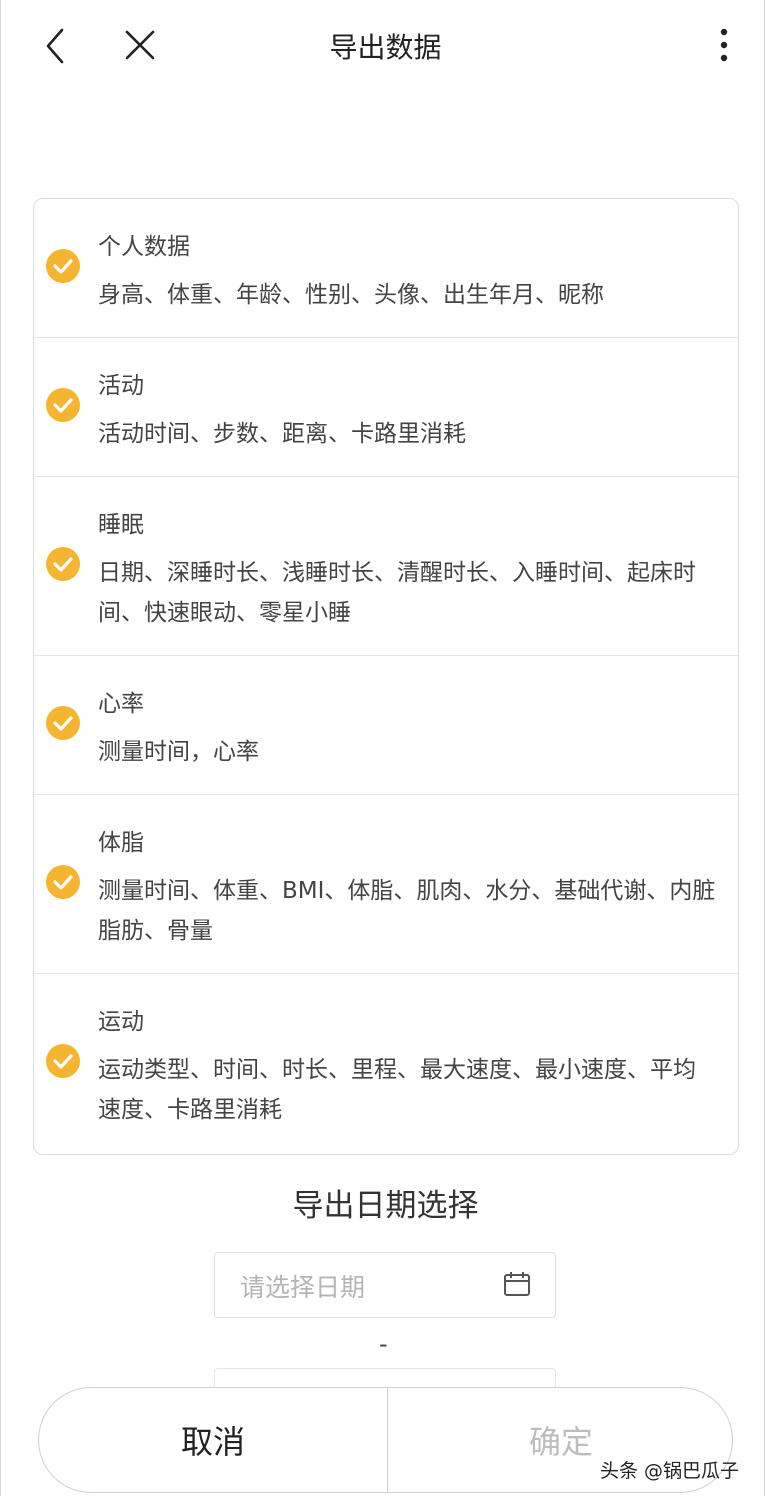  I want to click on left-edge, so click(0, 748).